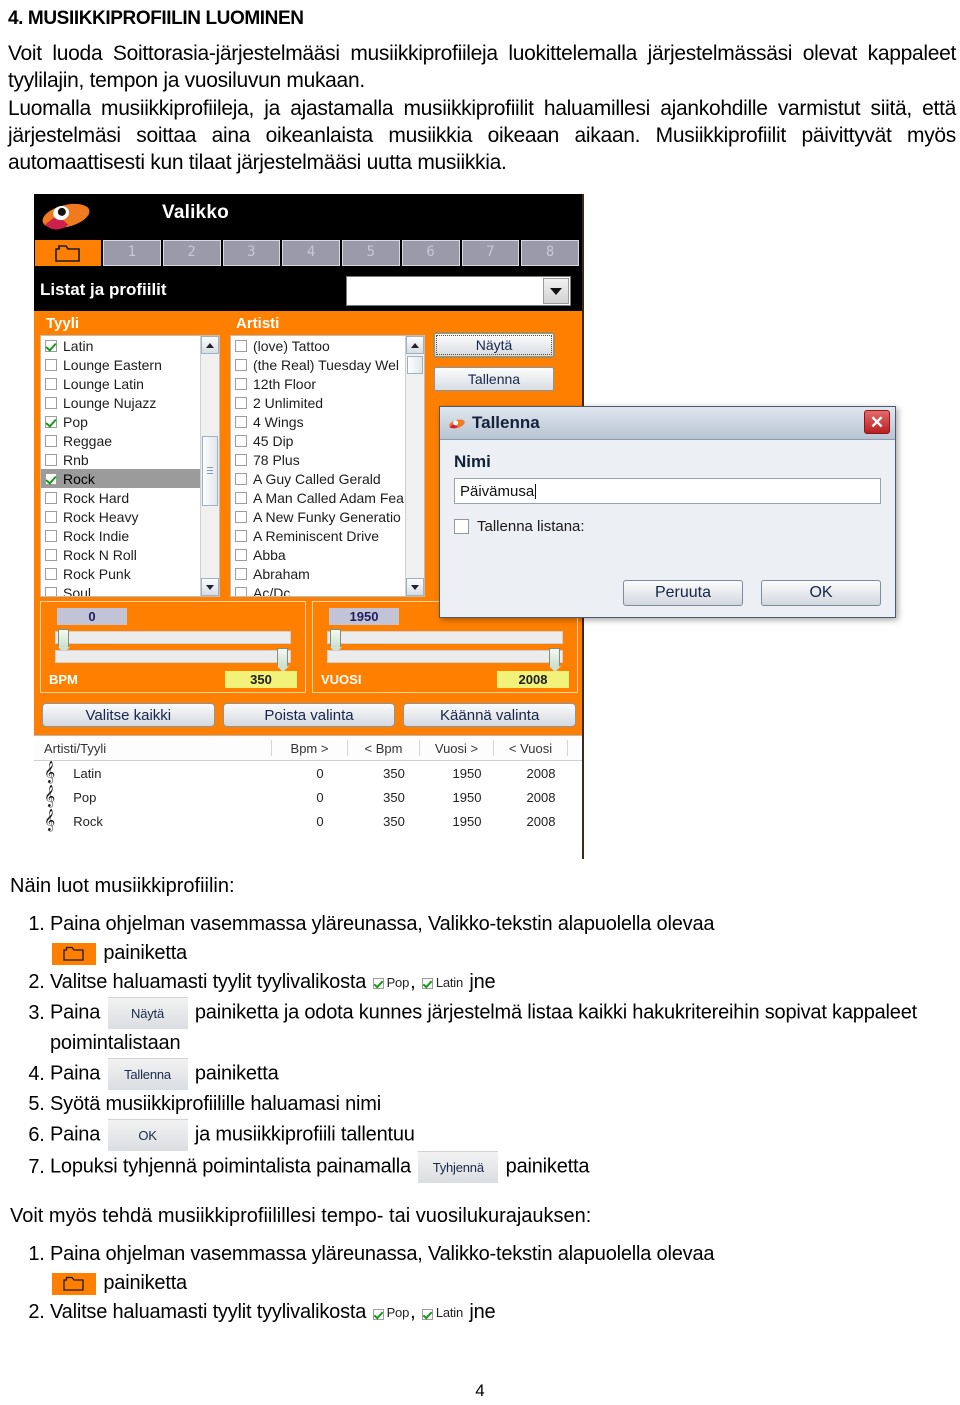  Describe the element at coordinates (371, 253) in the screenshot. I see `tab-5: 5` at that location.